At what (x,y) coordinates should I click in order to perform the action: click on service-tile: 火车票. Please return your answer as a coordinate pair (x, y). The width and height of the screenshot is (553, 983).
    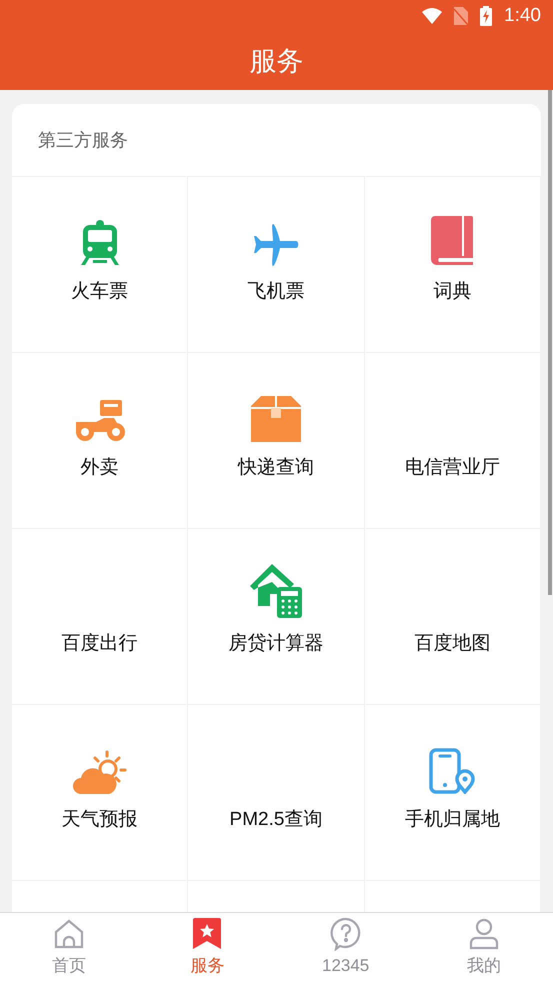
    Looking at the image, I should click on (100, 264).